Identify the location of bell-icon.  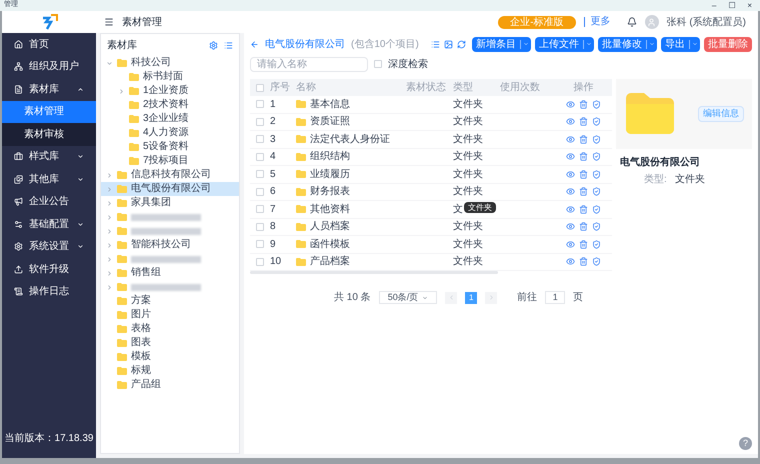
(631, 22).